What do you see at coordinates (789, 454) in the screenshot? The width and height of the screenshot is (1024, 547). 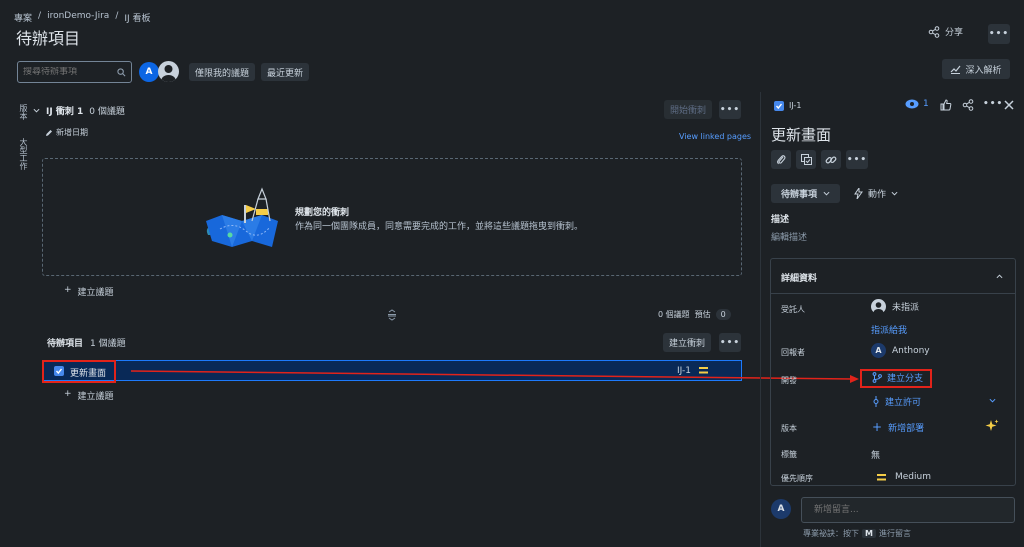 I see `labels-label: 標籤` at bounding box center [789, 454].